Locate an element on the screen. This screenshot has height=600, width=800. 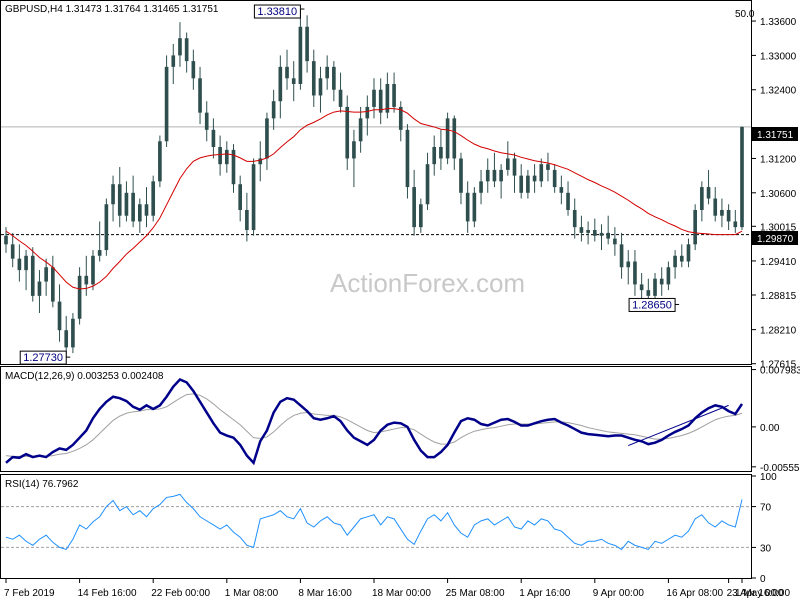
y-tick-label: 70 is located at coordinates (766, 508).